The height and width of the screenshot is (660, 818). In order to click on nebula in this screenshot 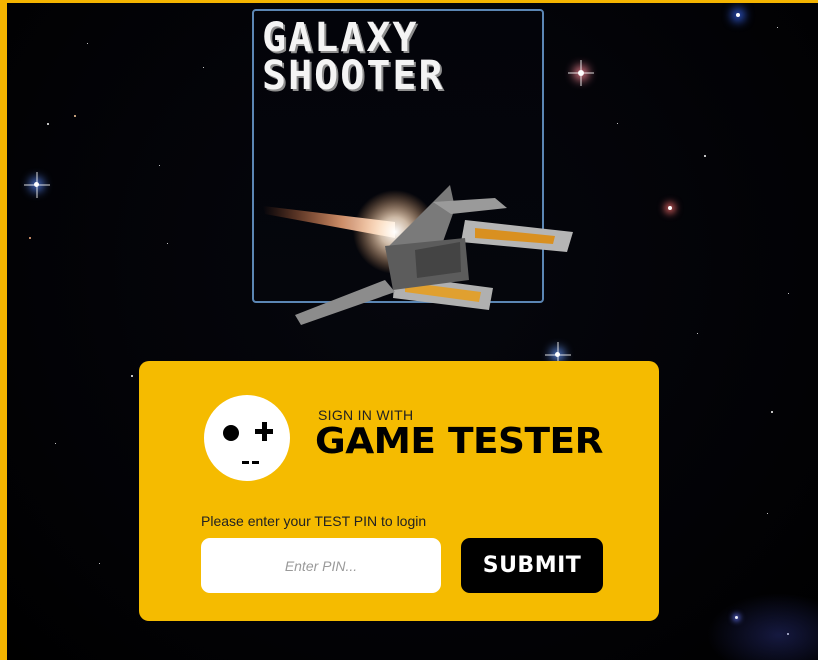, I will do `click(762, 626)`.